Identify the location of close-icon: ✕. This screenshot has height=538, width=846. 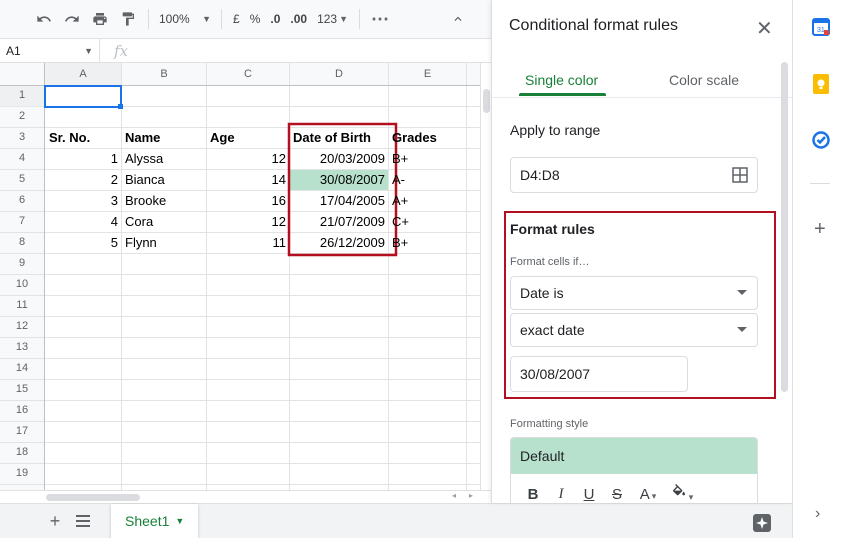
(764, 28).